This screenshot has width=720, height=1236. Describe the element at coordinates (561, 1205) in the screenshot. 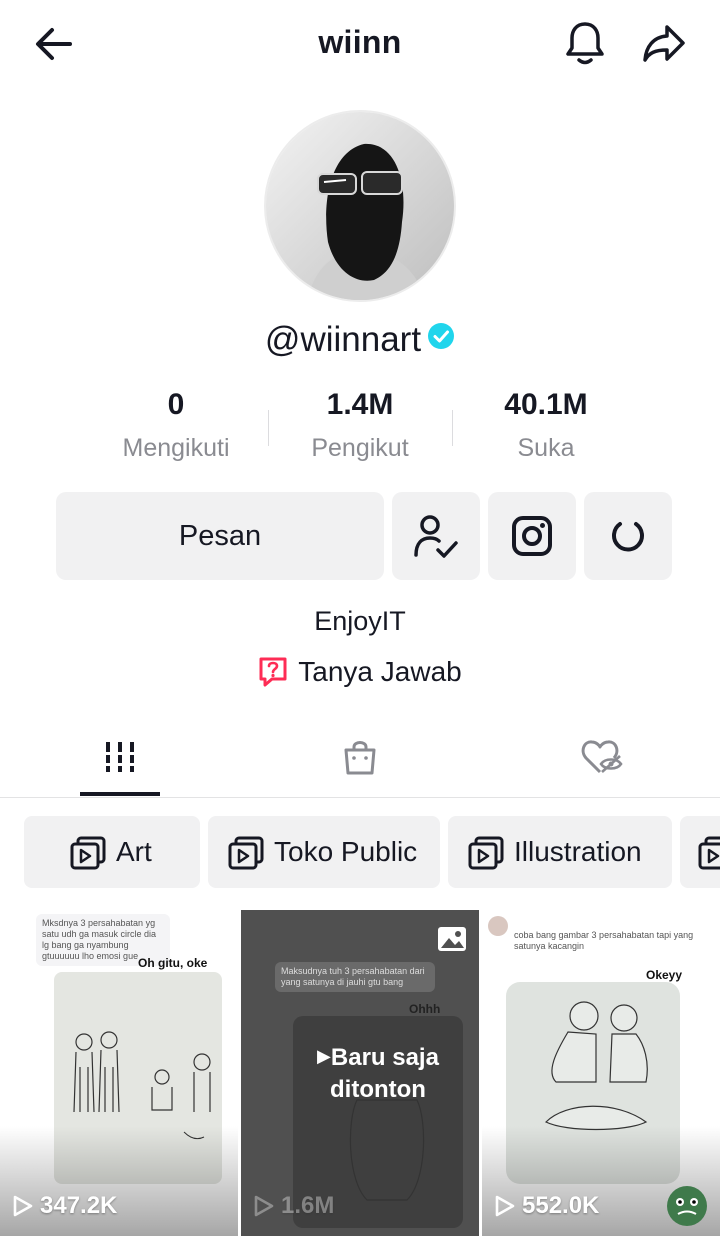

I see `view-count-text: 552.0K` at that location.